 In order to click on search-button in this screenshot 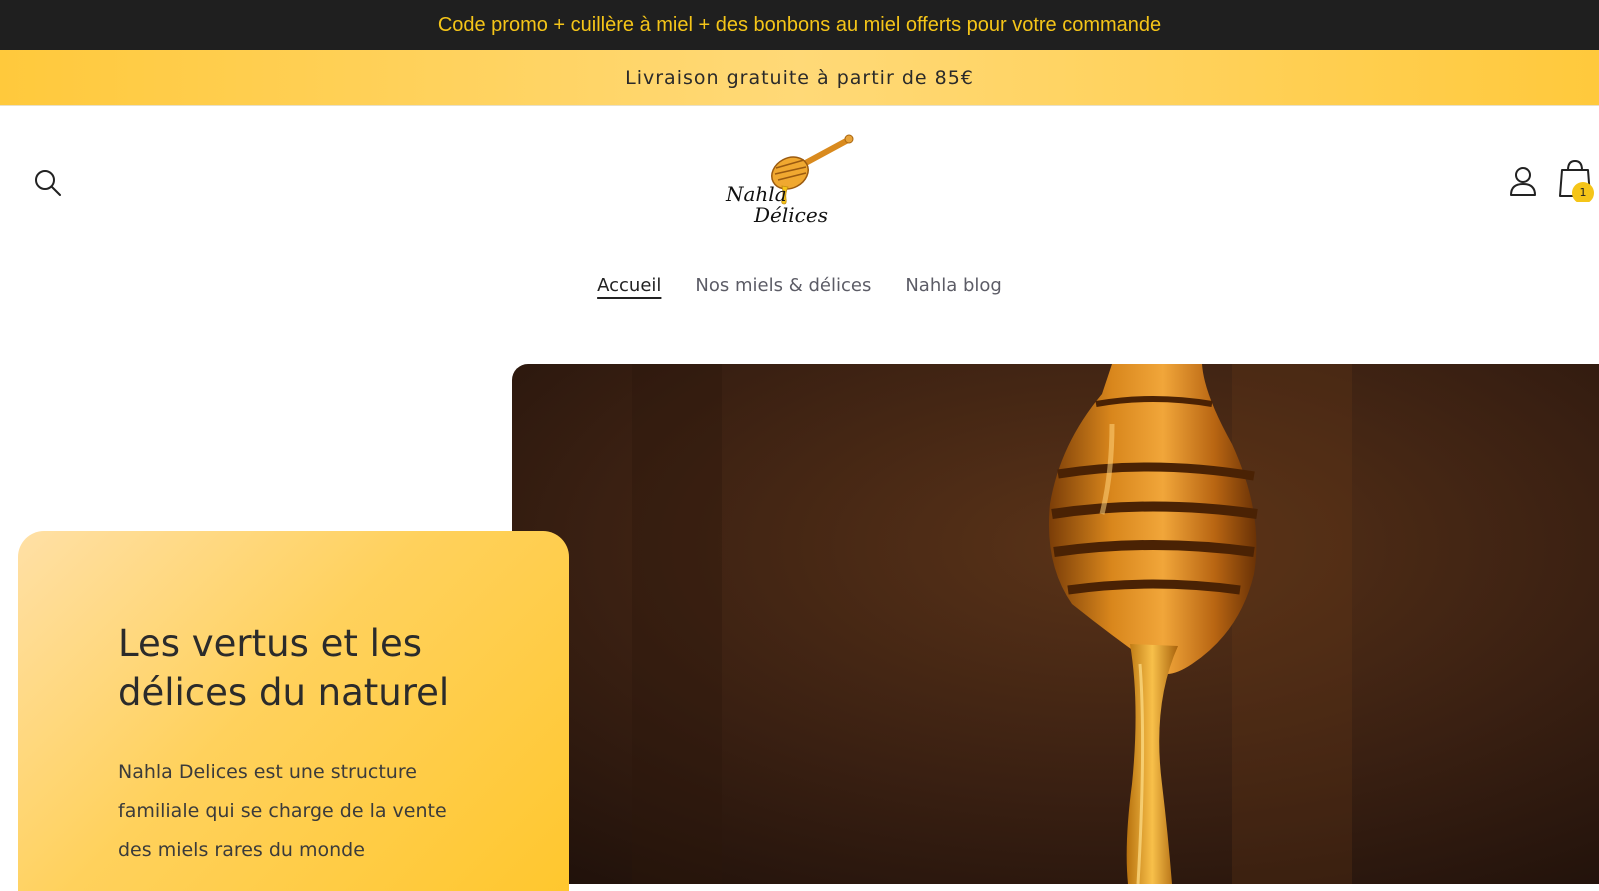, I will do `click(48, 183)`.